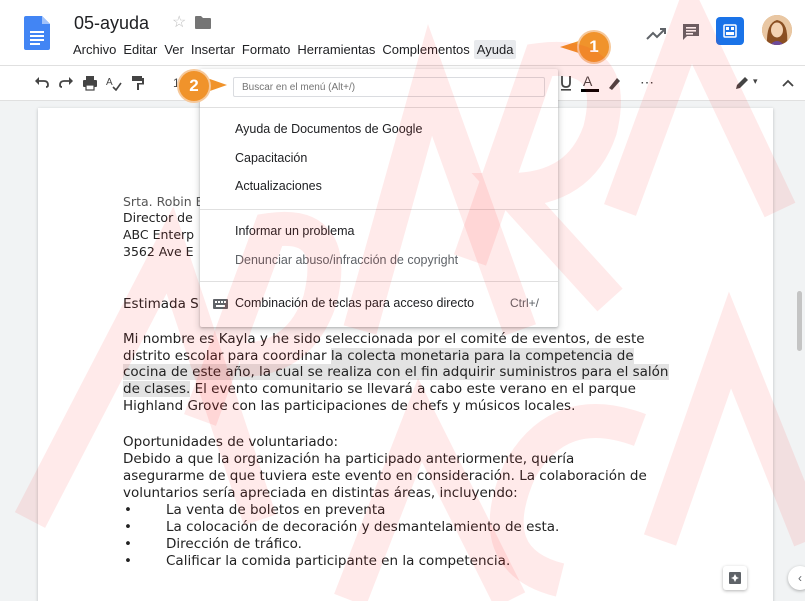  Describe the element at coordinates (271, 158) in the screenshot. I see `menu-item-training: Capacitación` at that location.